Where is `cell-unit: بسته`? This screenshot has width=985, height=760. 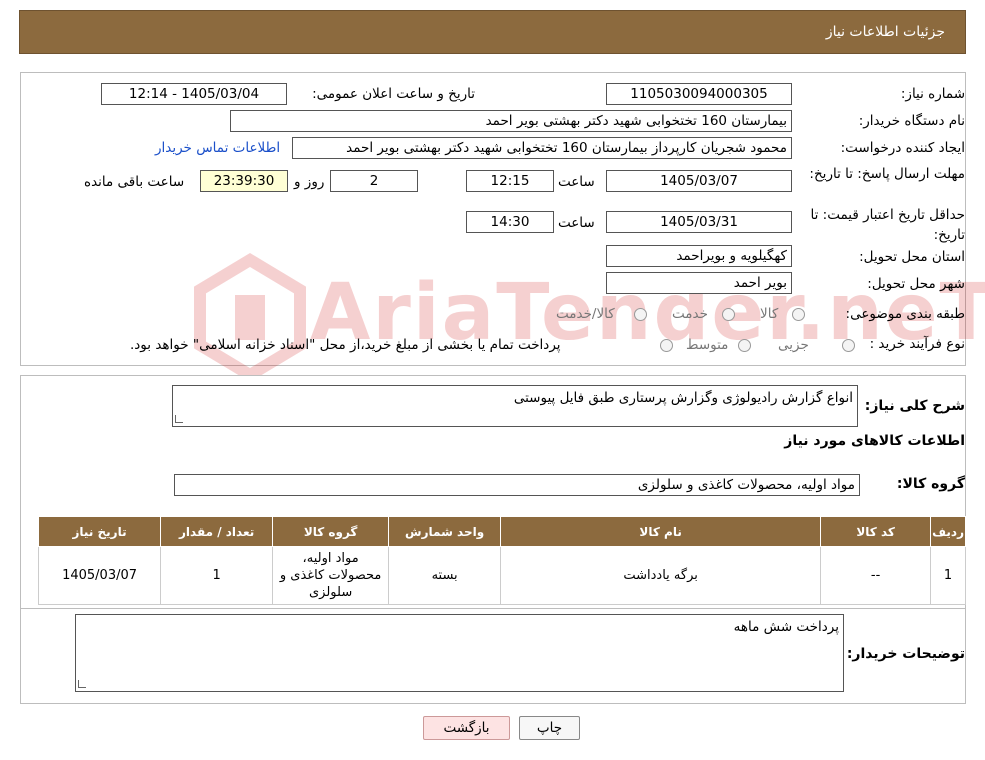
cell-unit: بسته is located at coordinates (445, 575).